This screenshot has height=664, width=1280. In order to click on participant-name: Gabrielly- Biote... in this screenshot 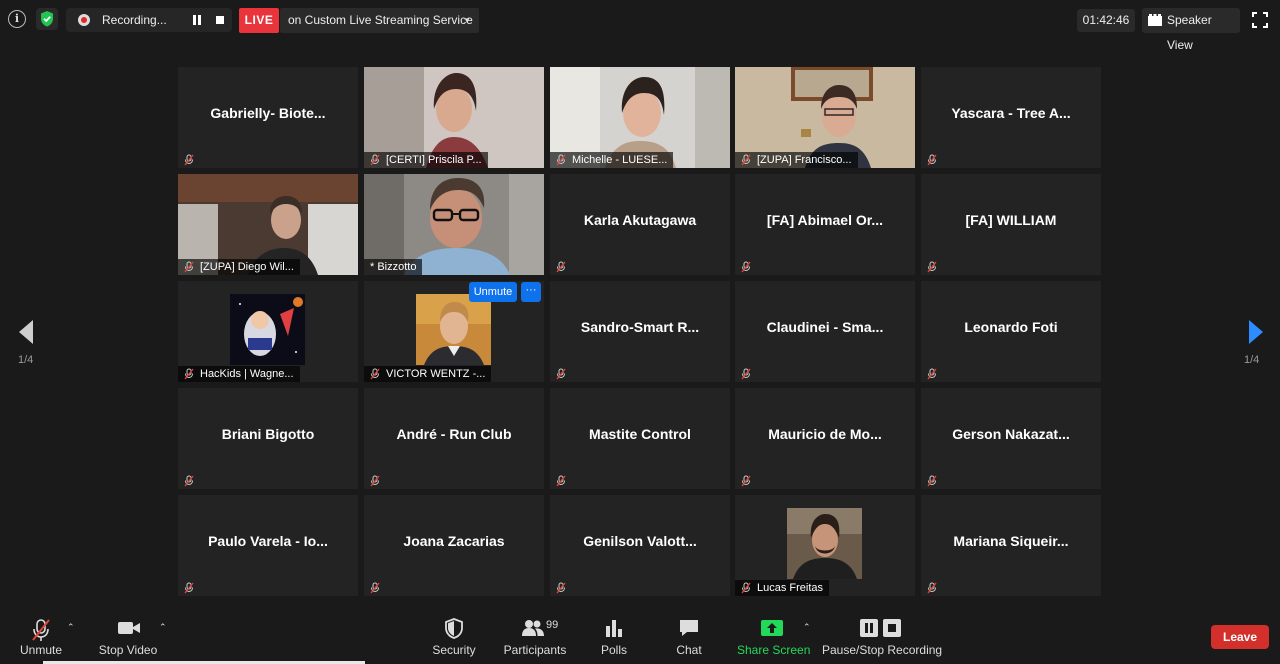, I will do `click(268, 113)`.